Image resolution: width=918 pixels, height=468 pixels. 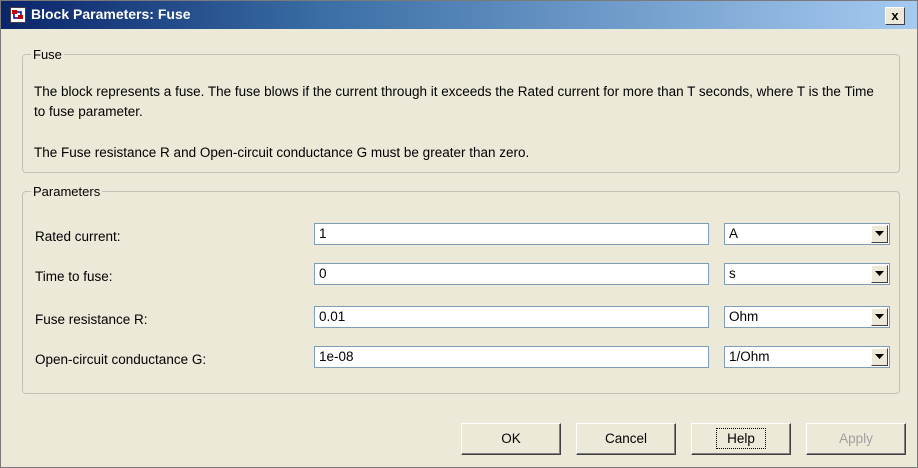 I want to click on cancel-button: Cancel, so click(x=626, y=439).